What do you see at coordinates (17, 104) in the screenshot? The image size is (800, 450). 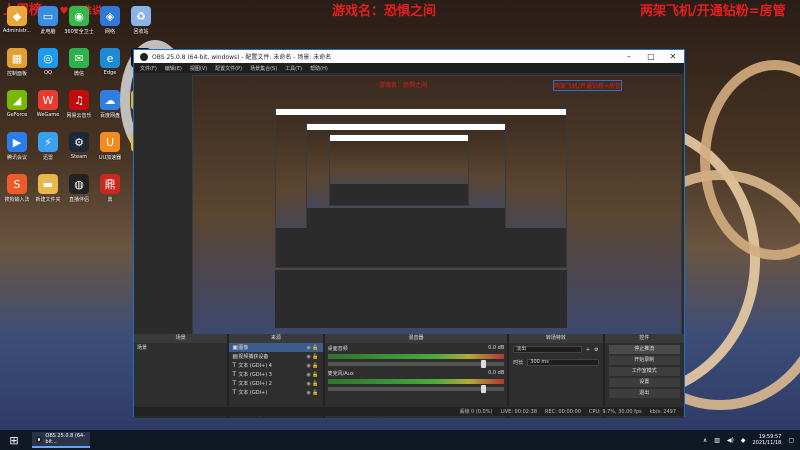 I see `desktop-icon: ◢ GeForce` at bounding box center [17, 104].